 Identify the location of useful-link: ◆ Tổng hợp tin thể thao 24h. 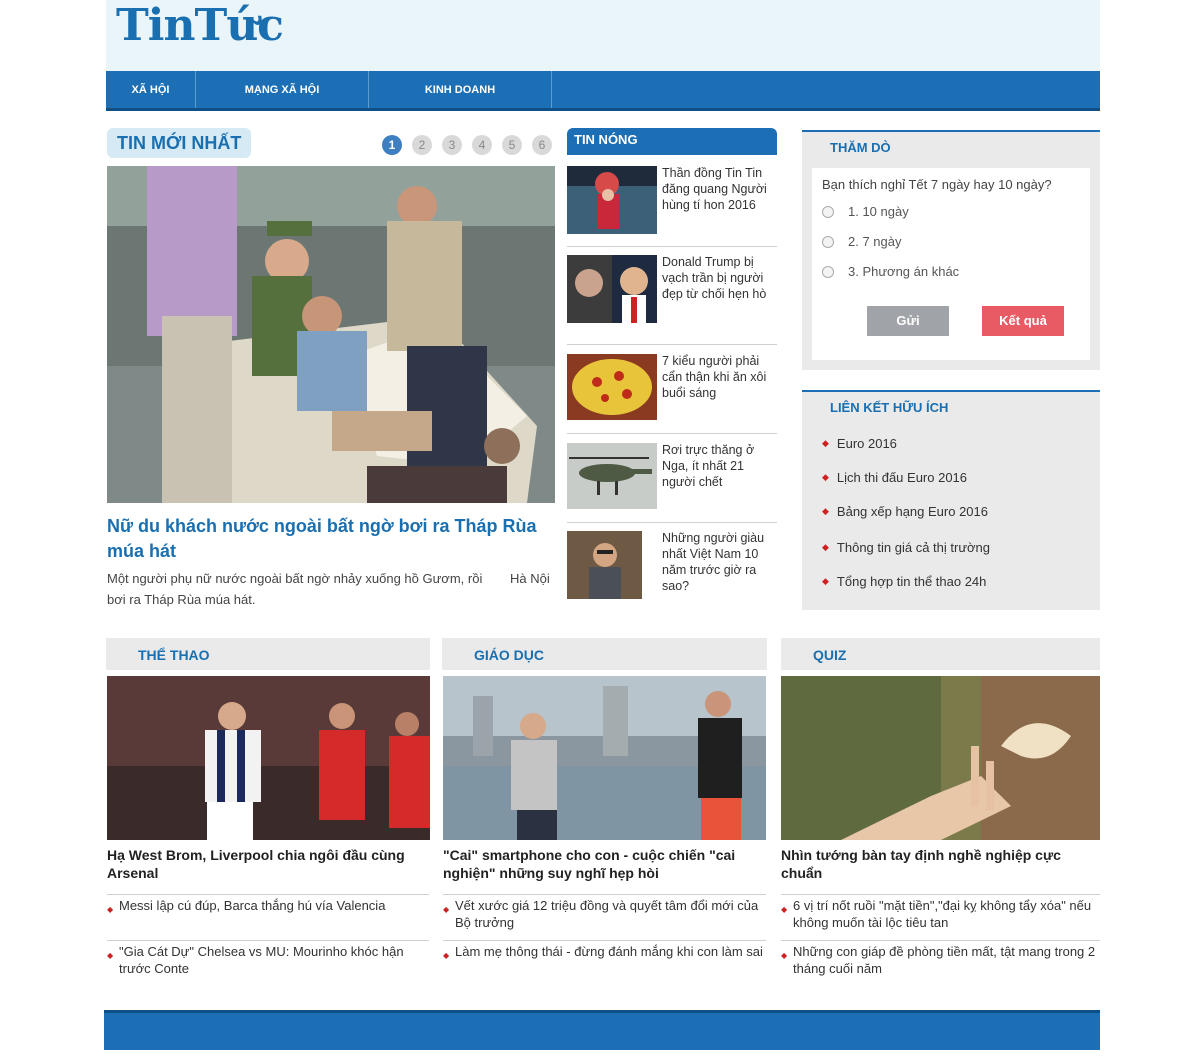
(904, 581).